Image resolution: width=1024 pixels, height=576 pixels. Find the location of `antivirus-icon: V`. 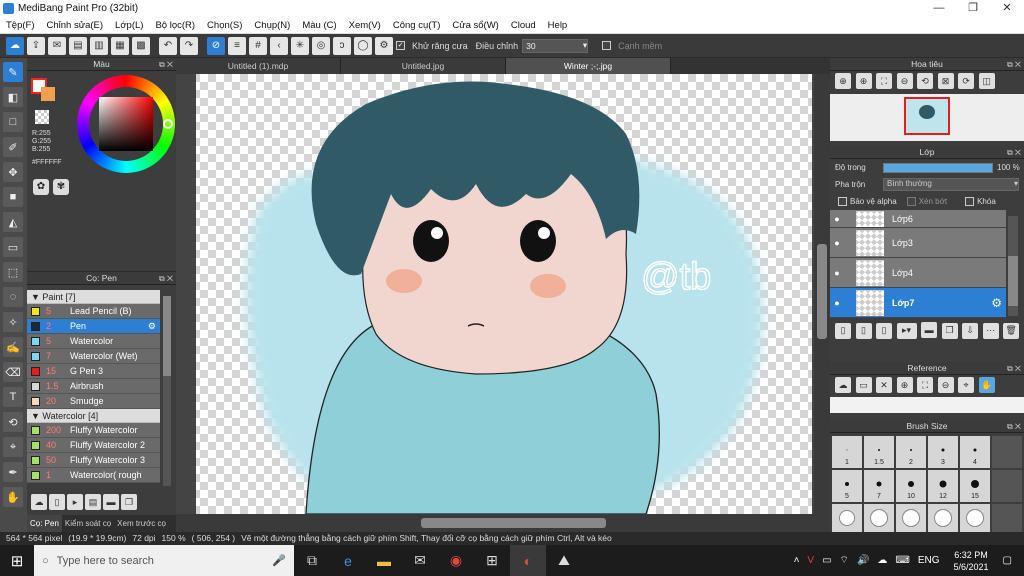

antivirus-icon: V is located at coordinates (810, 560).